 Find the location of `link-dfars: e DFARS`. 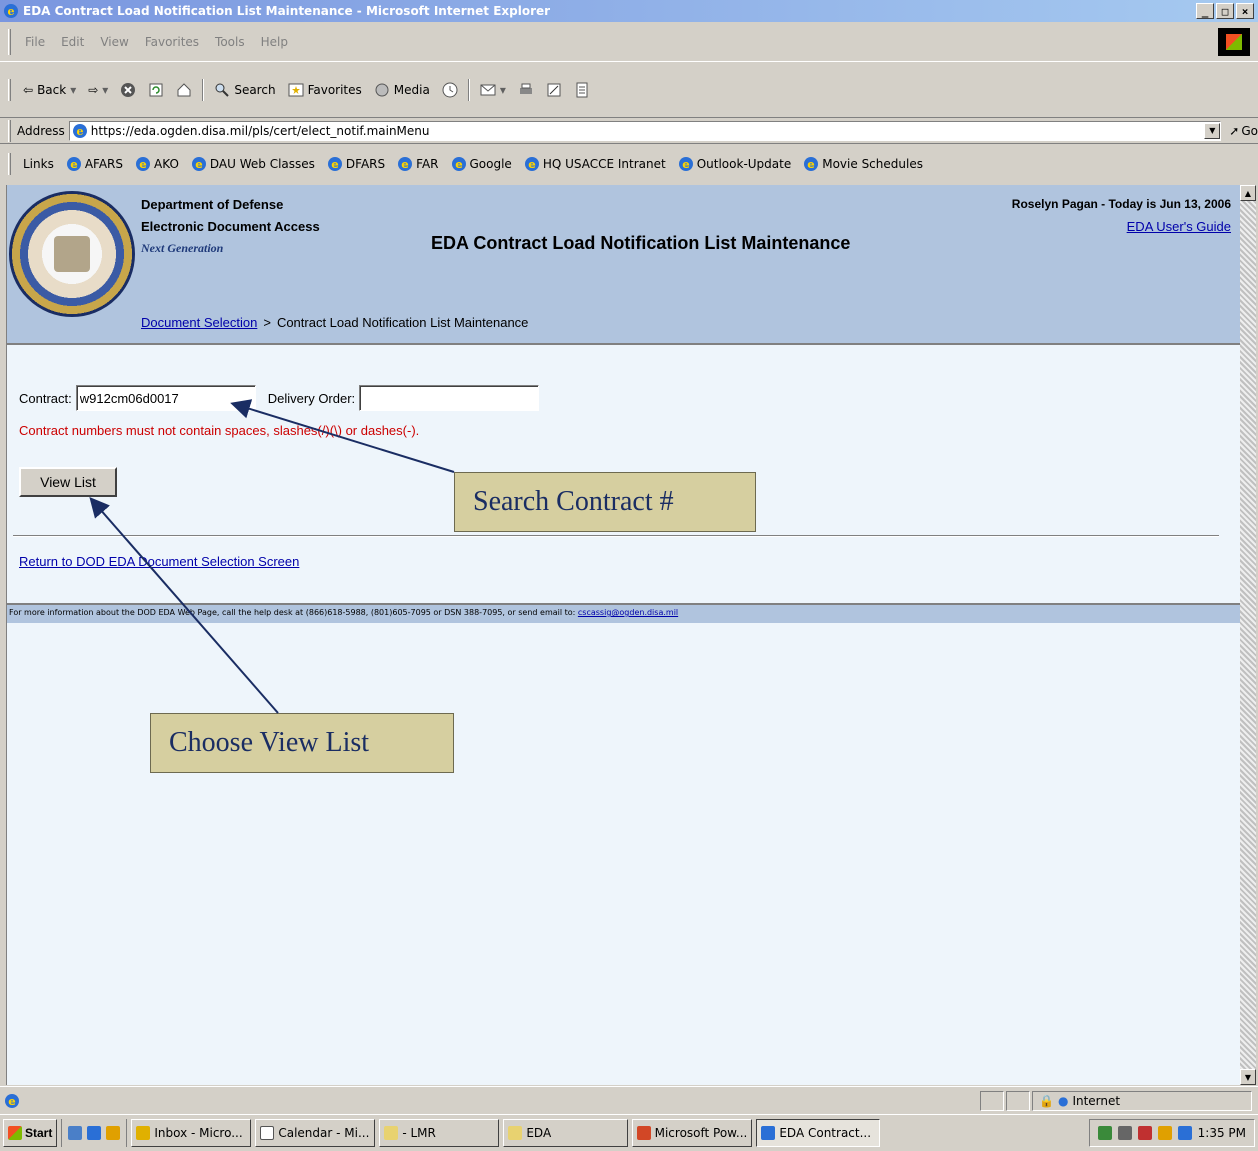

link-dfars: e DFARS is located at coordinates (356, 164).